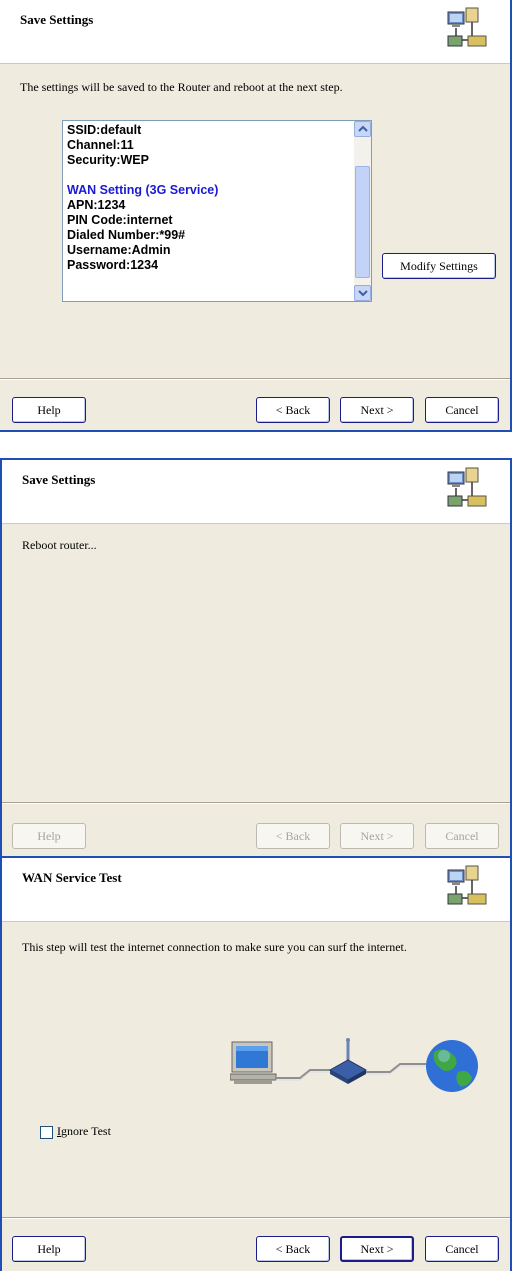 The width and height of the screenshot is (514, 1271). What do you see at coordinates (96, 205) in the screenshot?
I see `list-item: APN:1234` at bounding box center [96, 205].